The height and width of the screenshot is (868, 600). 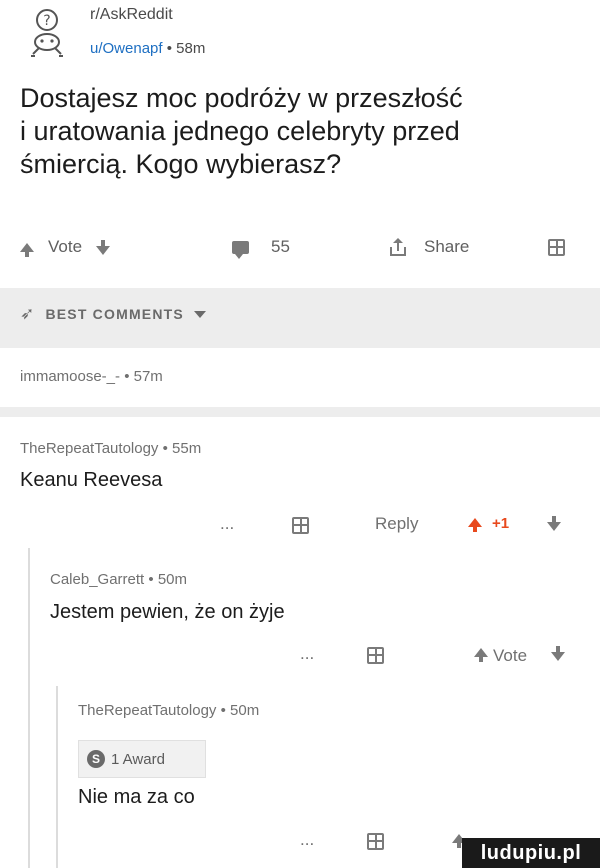 What do you see at coordinates (447, 246) in the screenshot?
I see `share-label: Share` at bounding box center [447, 246].